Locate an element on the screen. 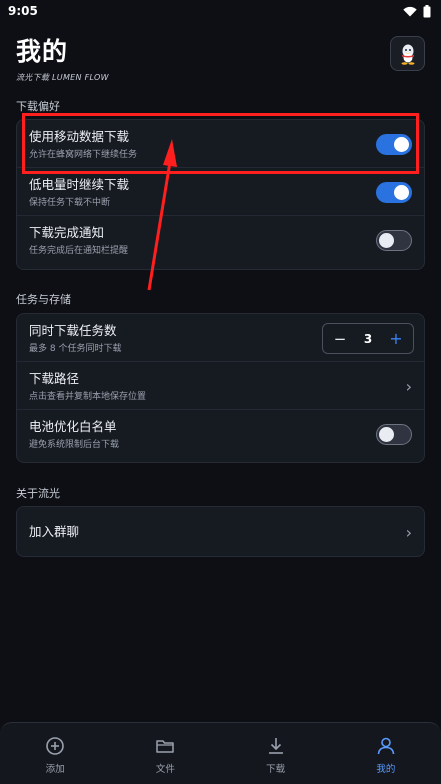  setting-title: 低电量时继续下载 is located at coordinates (79, 184).